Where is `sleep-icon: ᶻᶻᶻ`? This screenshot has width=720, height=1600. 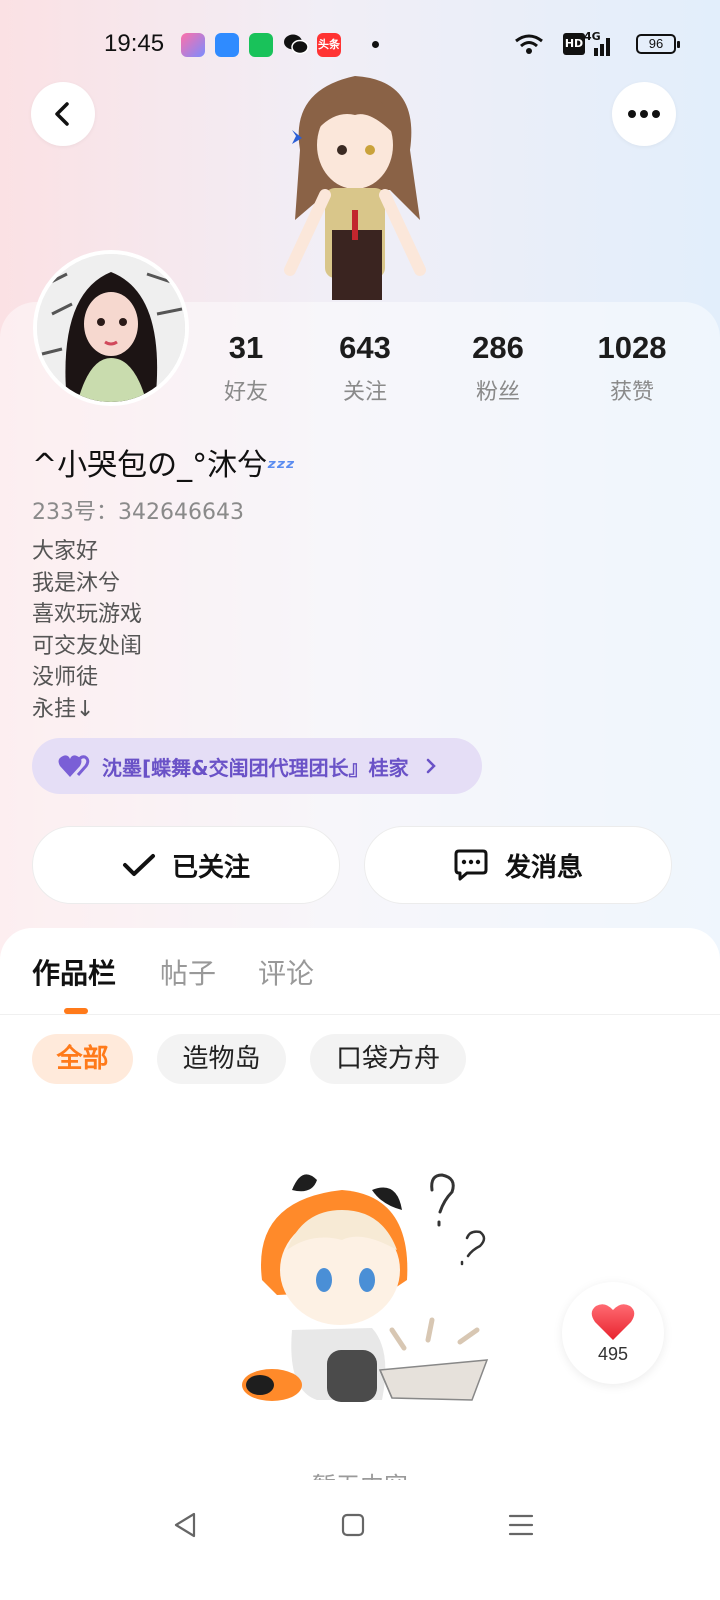 sleep-icon: ᶻᶻᶻ is located at coordinates (281, 468).